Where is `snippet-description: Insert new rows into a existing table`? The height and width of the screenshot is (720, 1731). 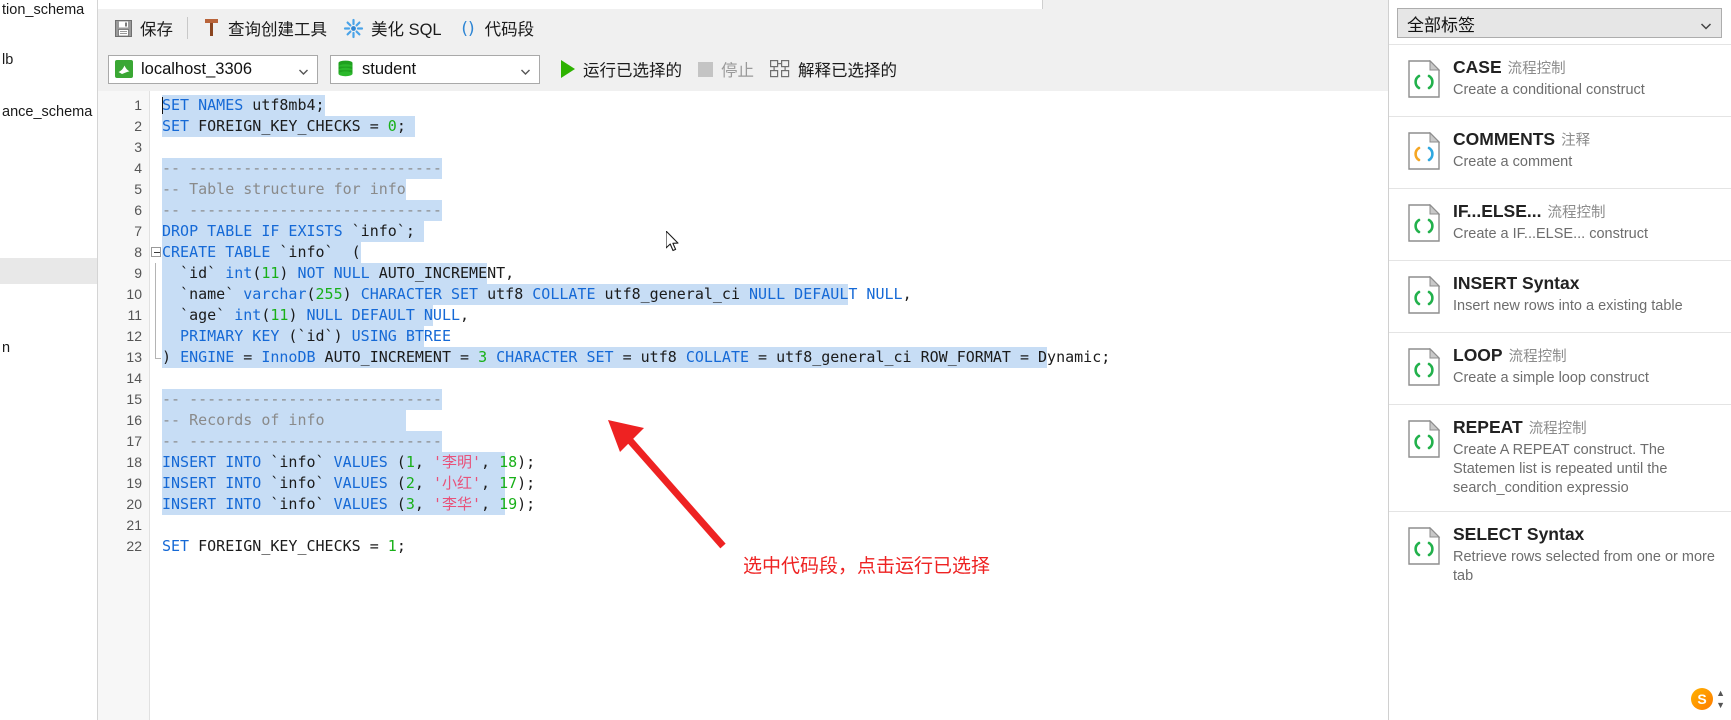
snippet-description: Insert new rows into a existing table is located at coordinates (1568, 306).